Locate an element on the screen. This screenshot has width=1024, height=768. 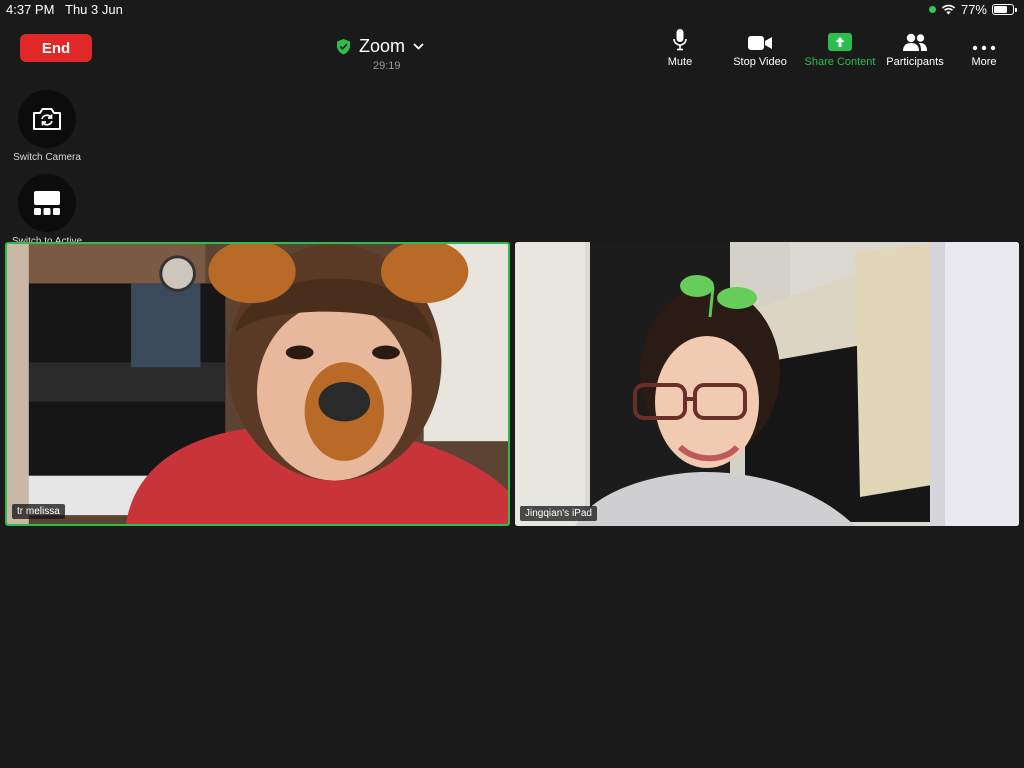
gallery-layout-icon is located at coordinates (47, 203).